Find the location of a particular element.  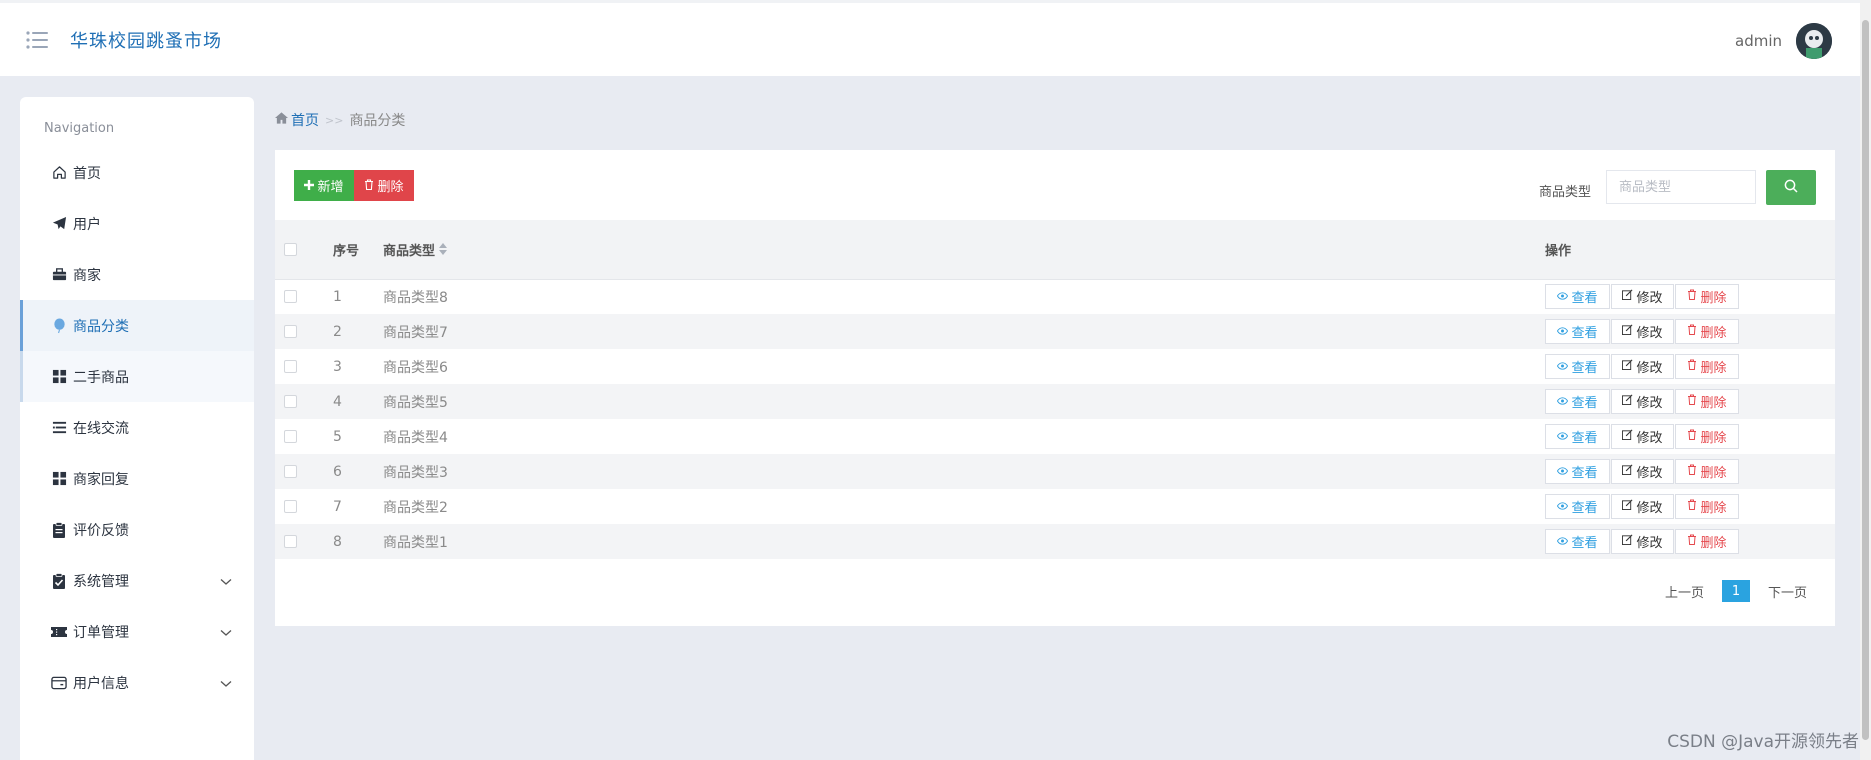

sidebar-item-orders: 订单管理 is located at coordinates (137, 631).